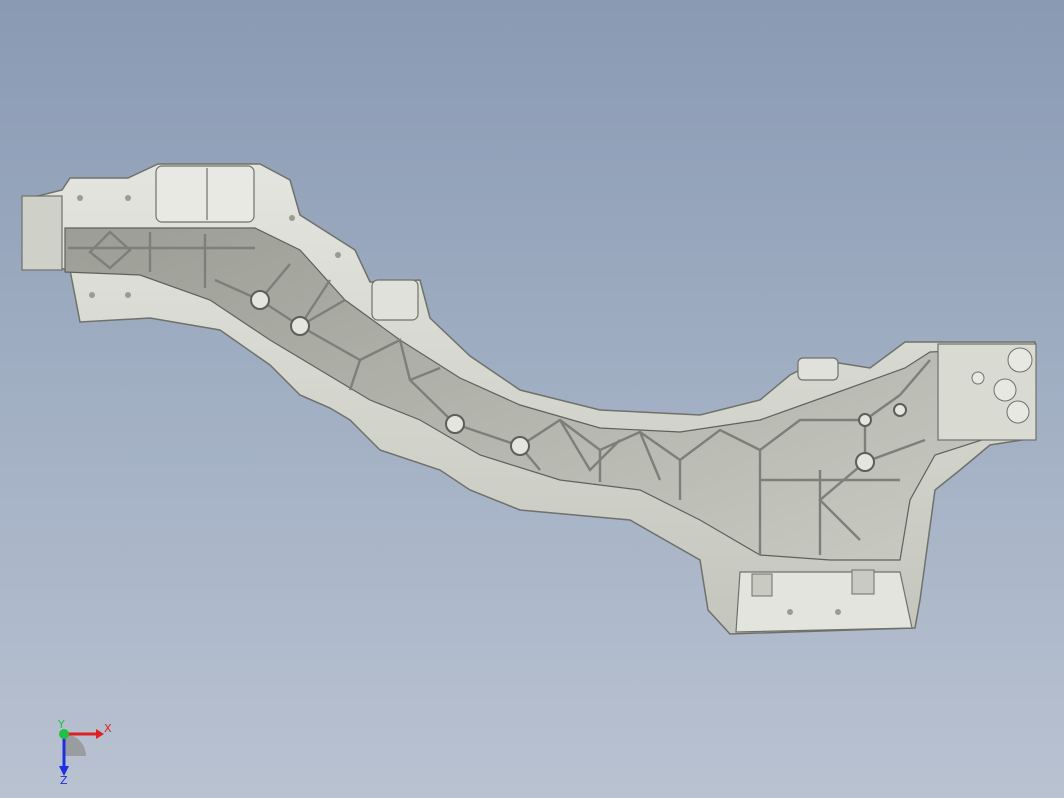 The height and width of the screenshot is (798, 1064). I want to click on right-boss, so click(818, 369).